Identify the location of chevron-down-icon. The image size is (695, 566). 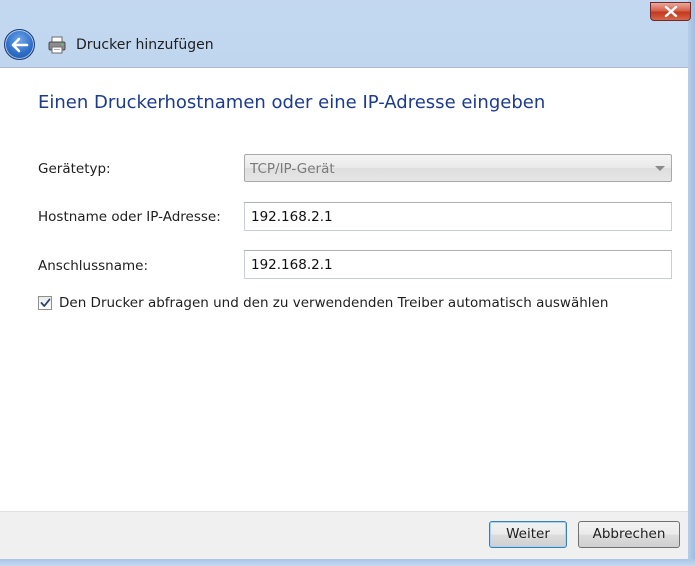
(660, 168).